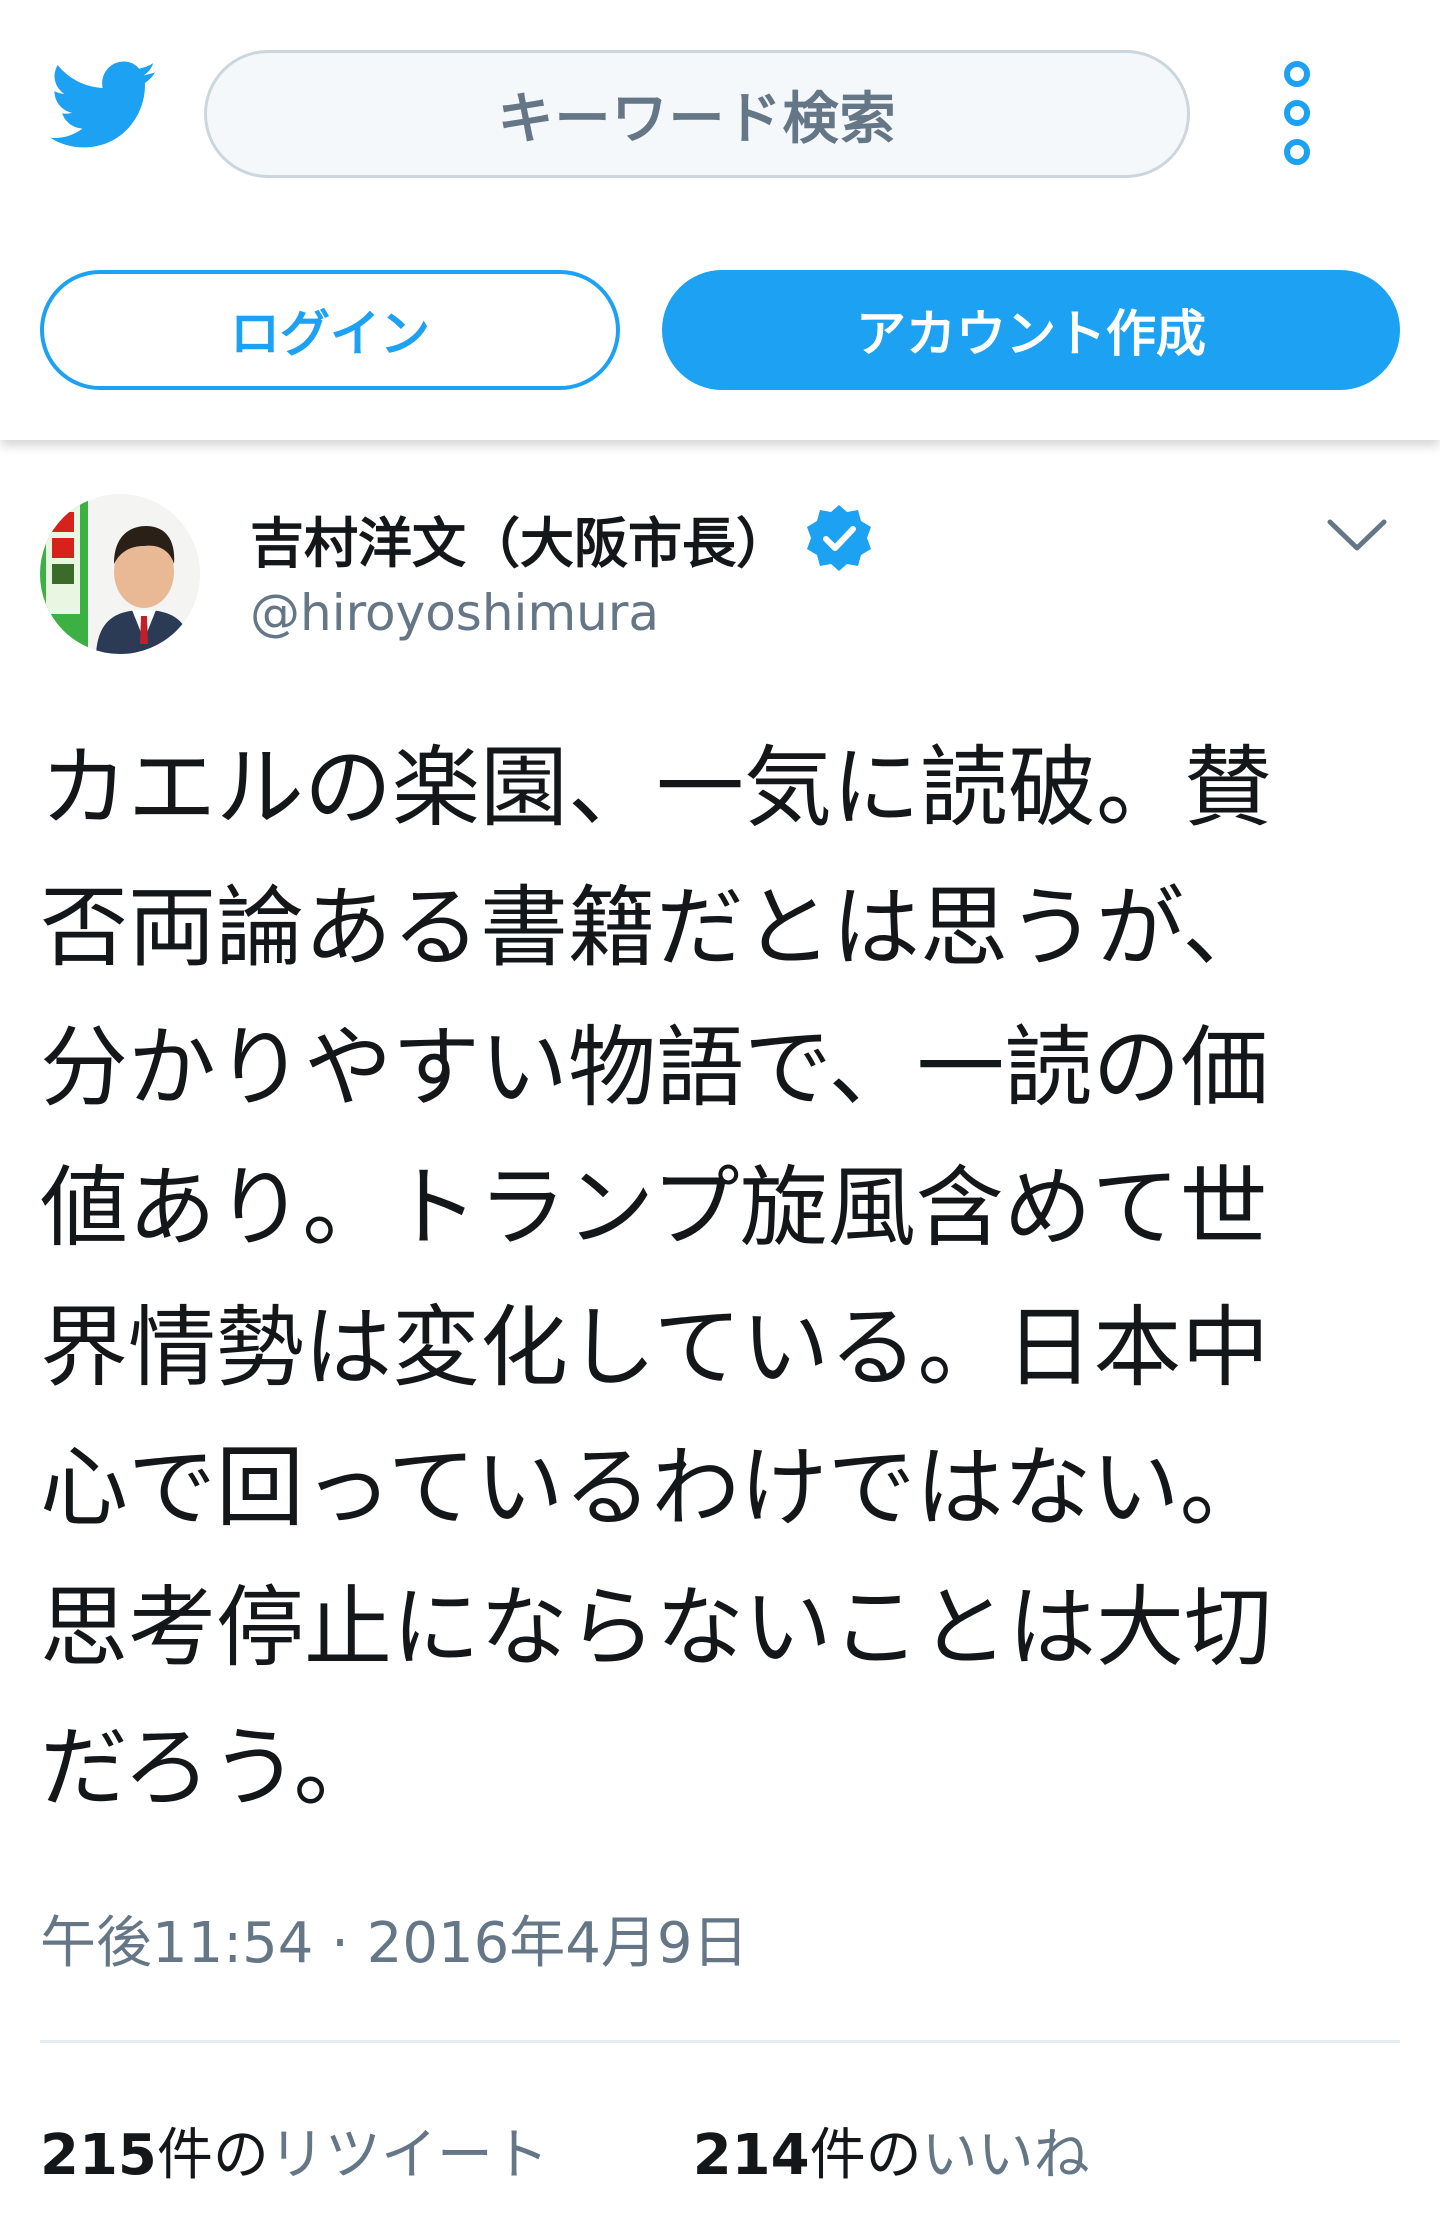  I want to click on tweet-text-line: 否両論ある書籍だとは思うが、, so click(655, 927).